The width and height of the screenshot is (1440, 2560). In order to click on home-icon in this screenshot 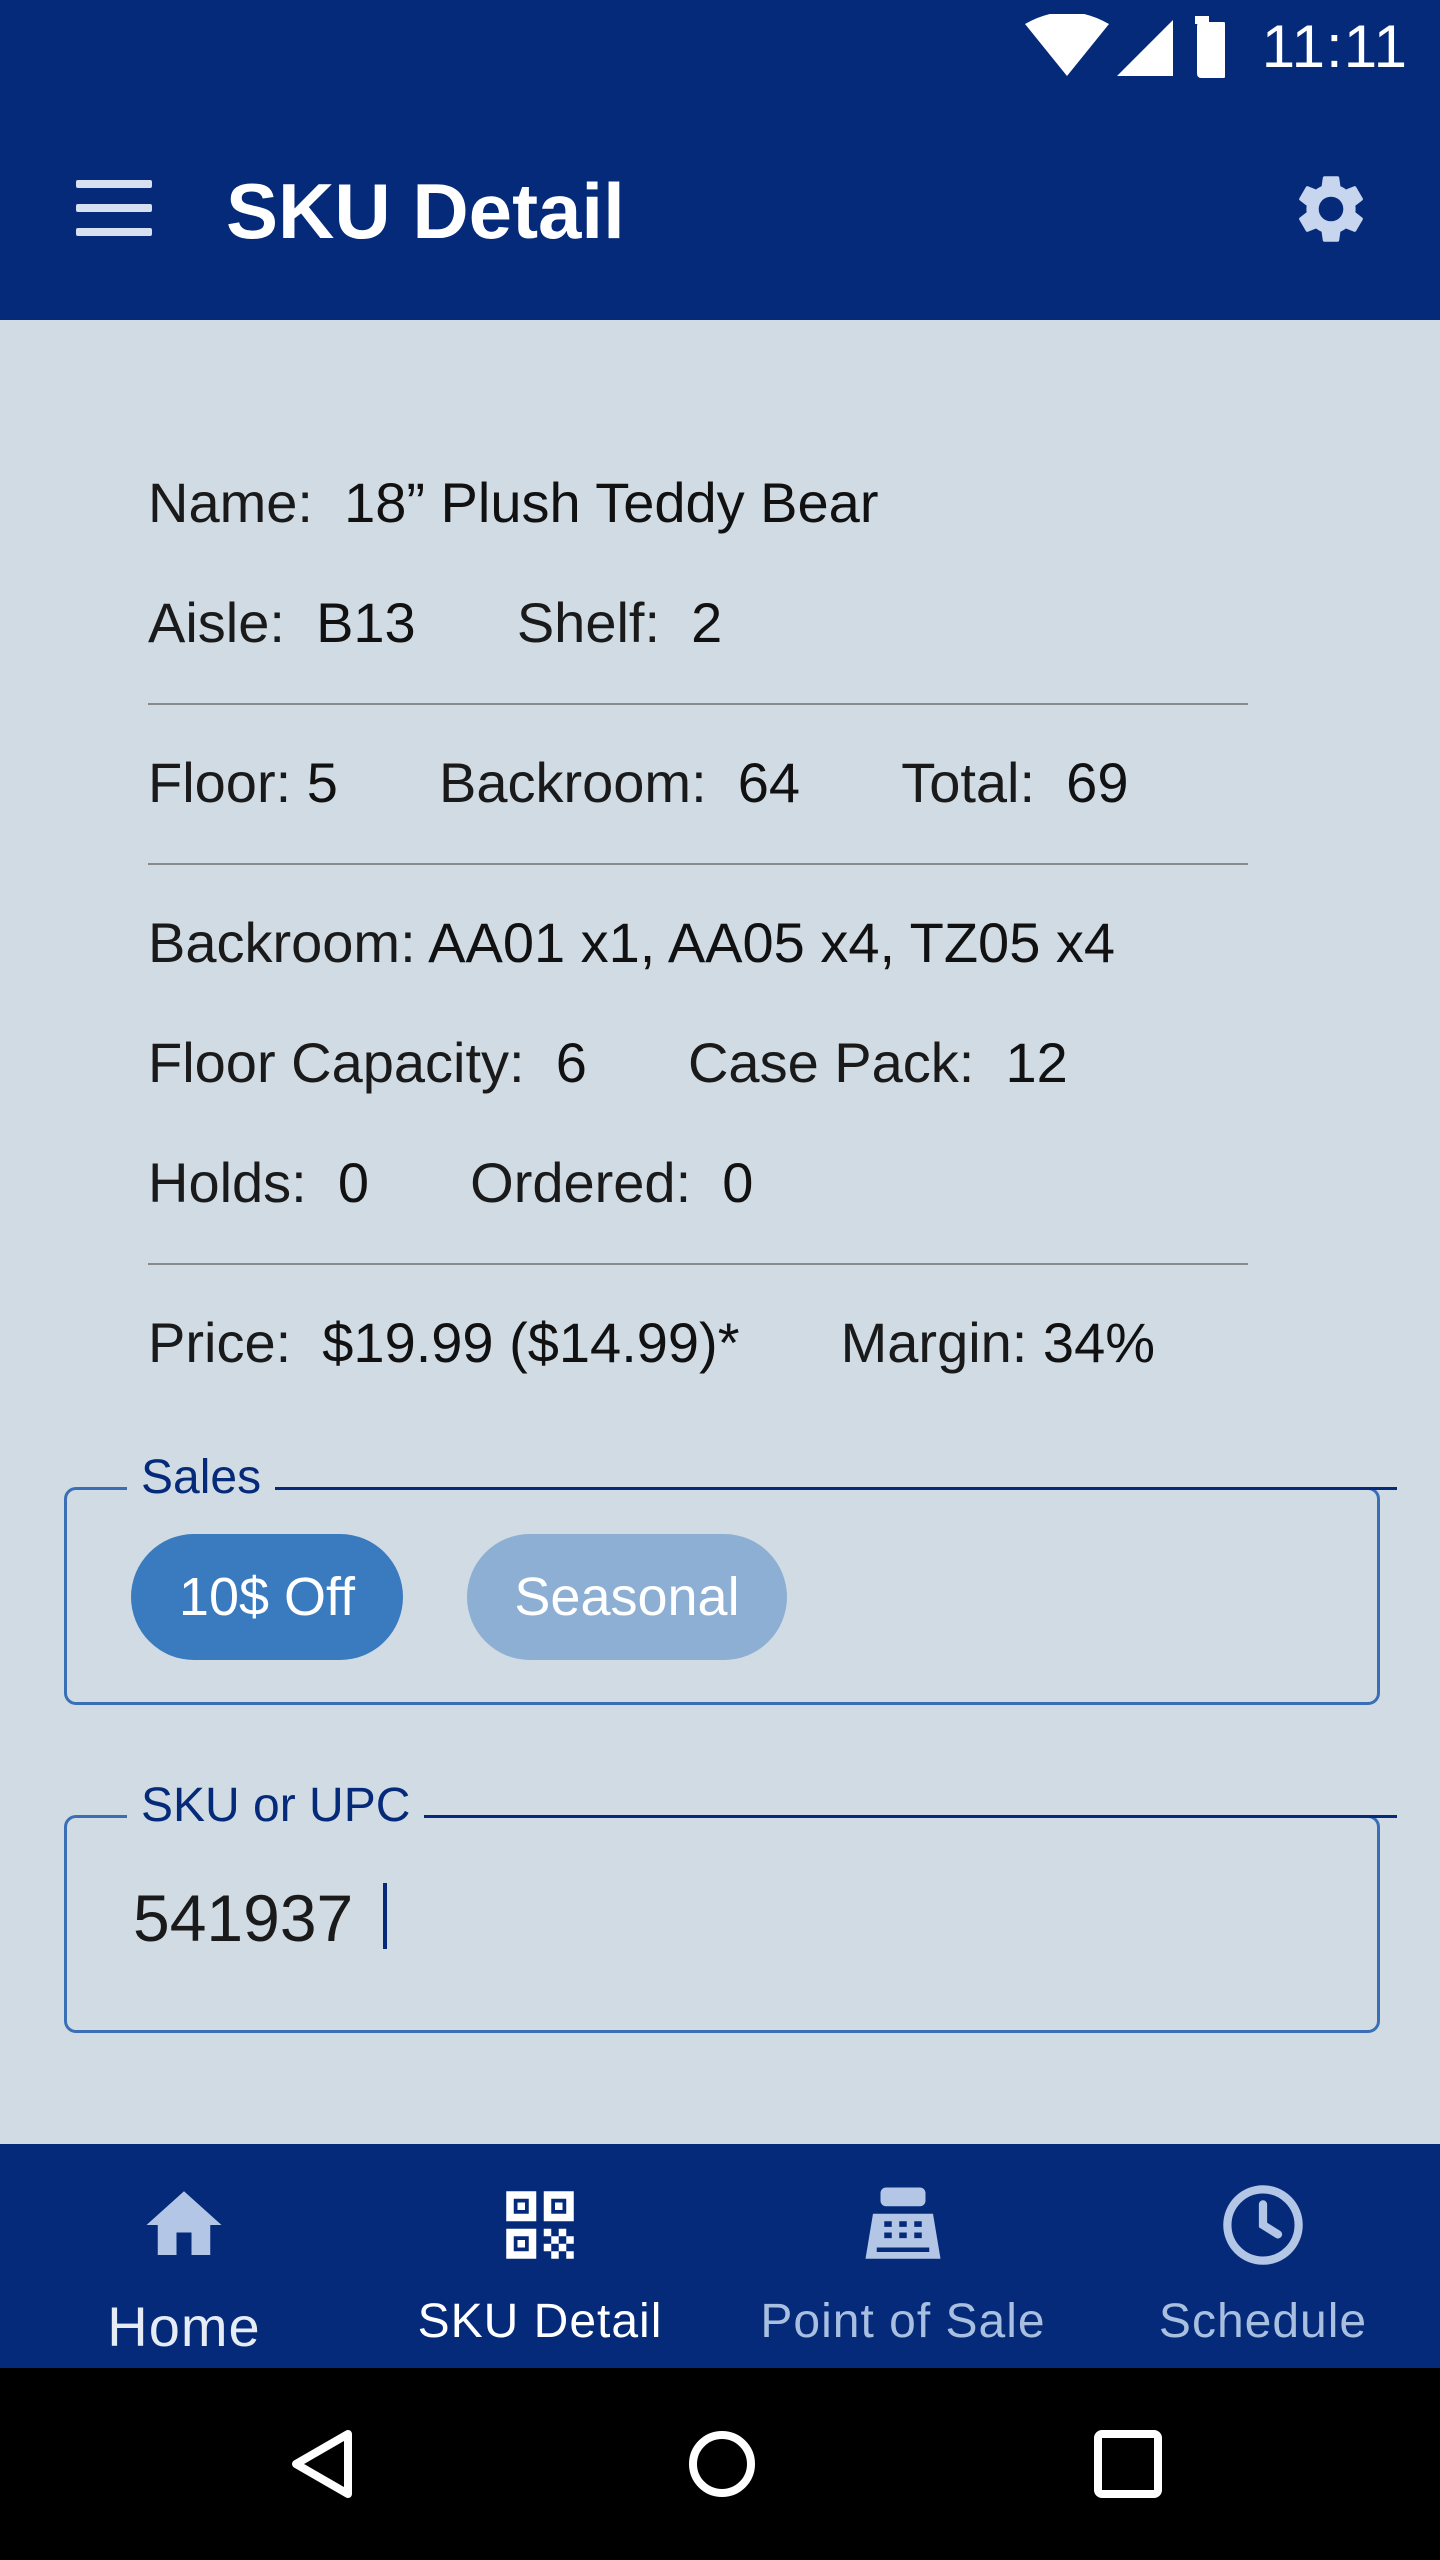, I will do `click(184, 2223)`.